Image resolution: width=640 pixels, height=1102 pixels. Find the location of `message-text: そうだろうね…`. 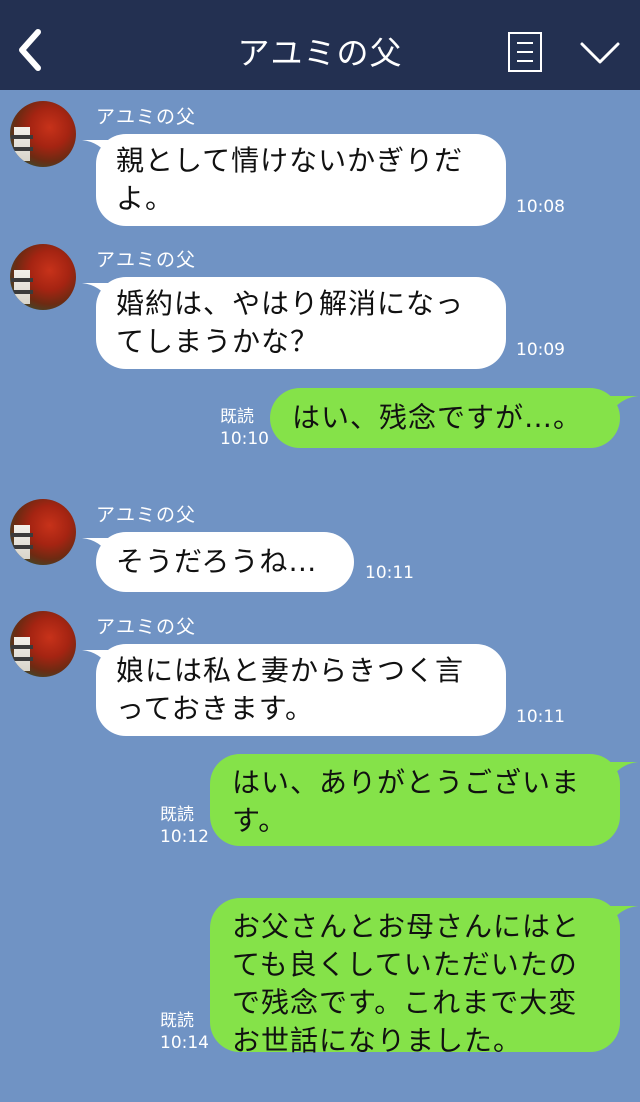

message-text: そうだろうね… is located at coordinates (217, 561).